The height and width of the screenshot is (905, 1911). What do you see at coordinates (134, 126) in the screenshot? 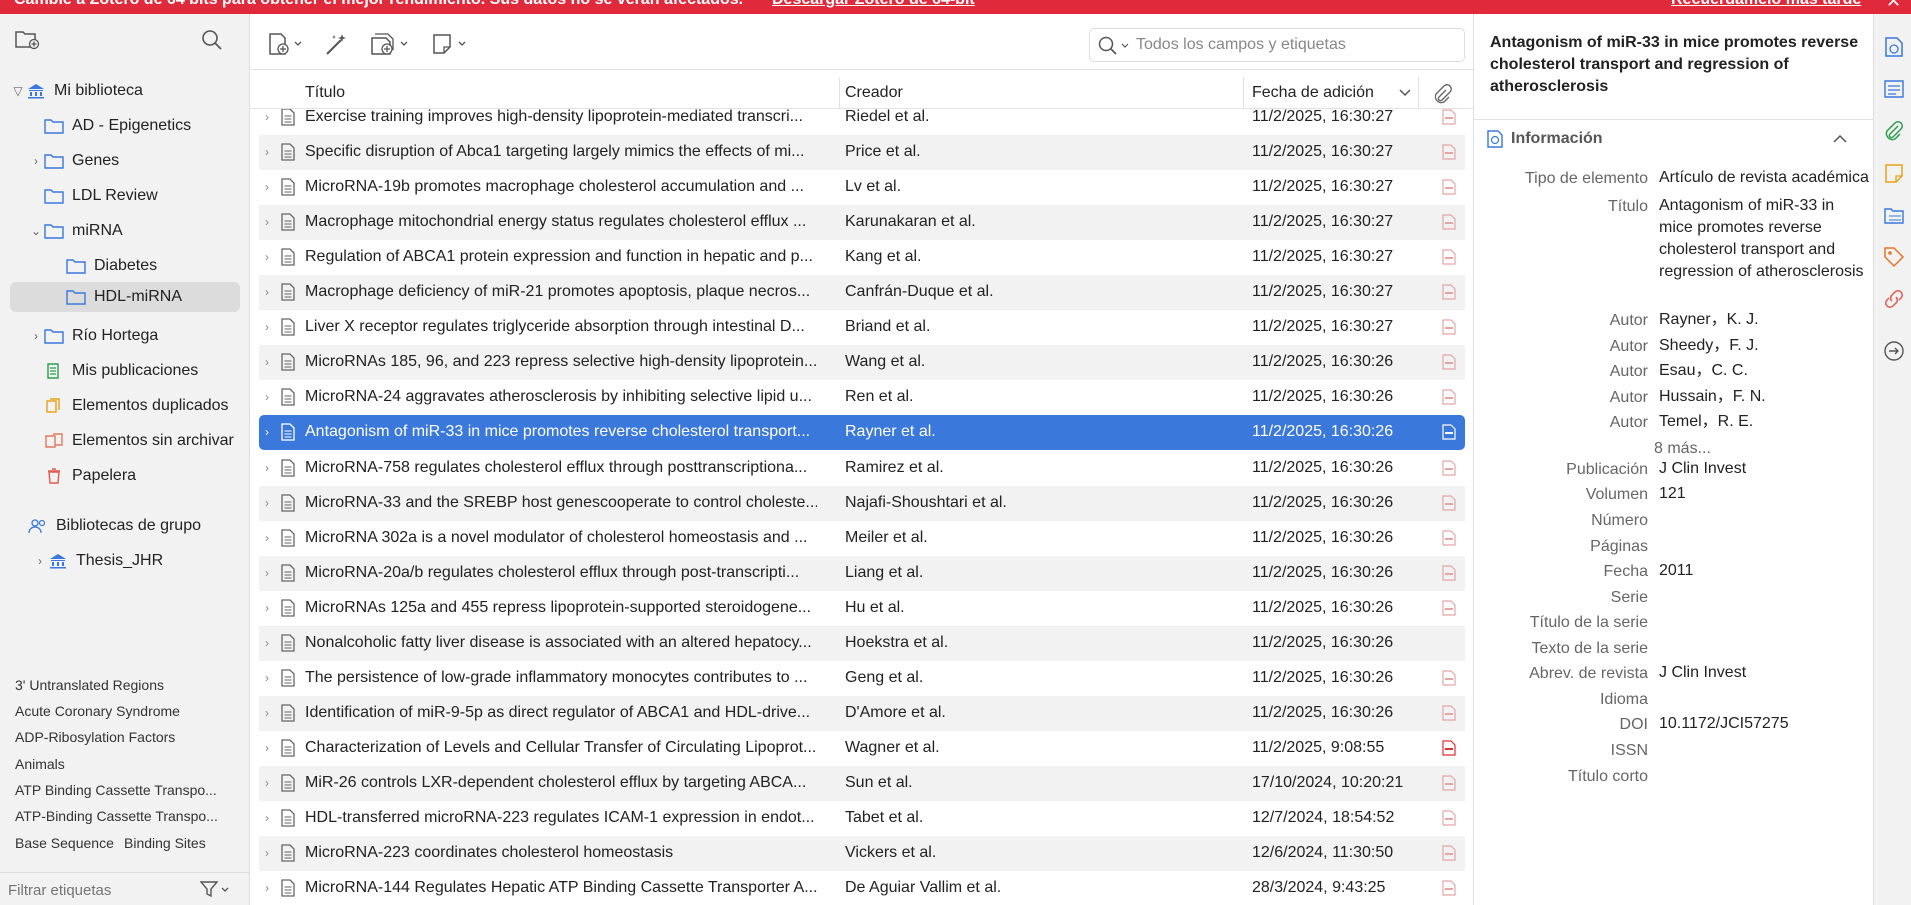
I see `collection-ad-epigenetics: AD - Epigenetics` at bounding box center [134, 126].